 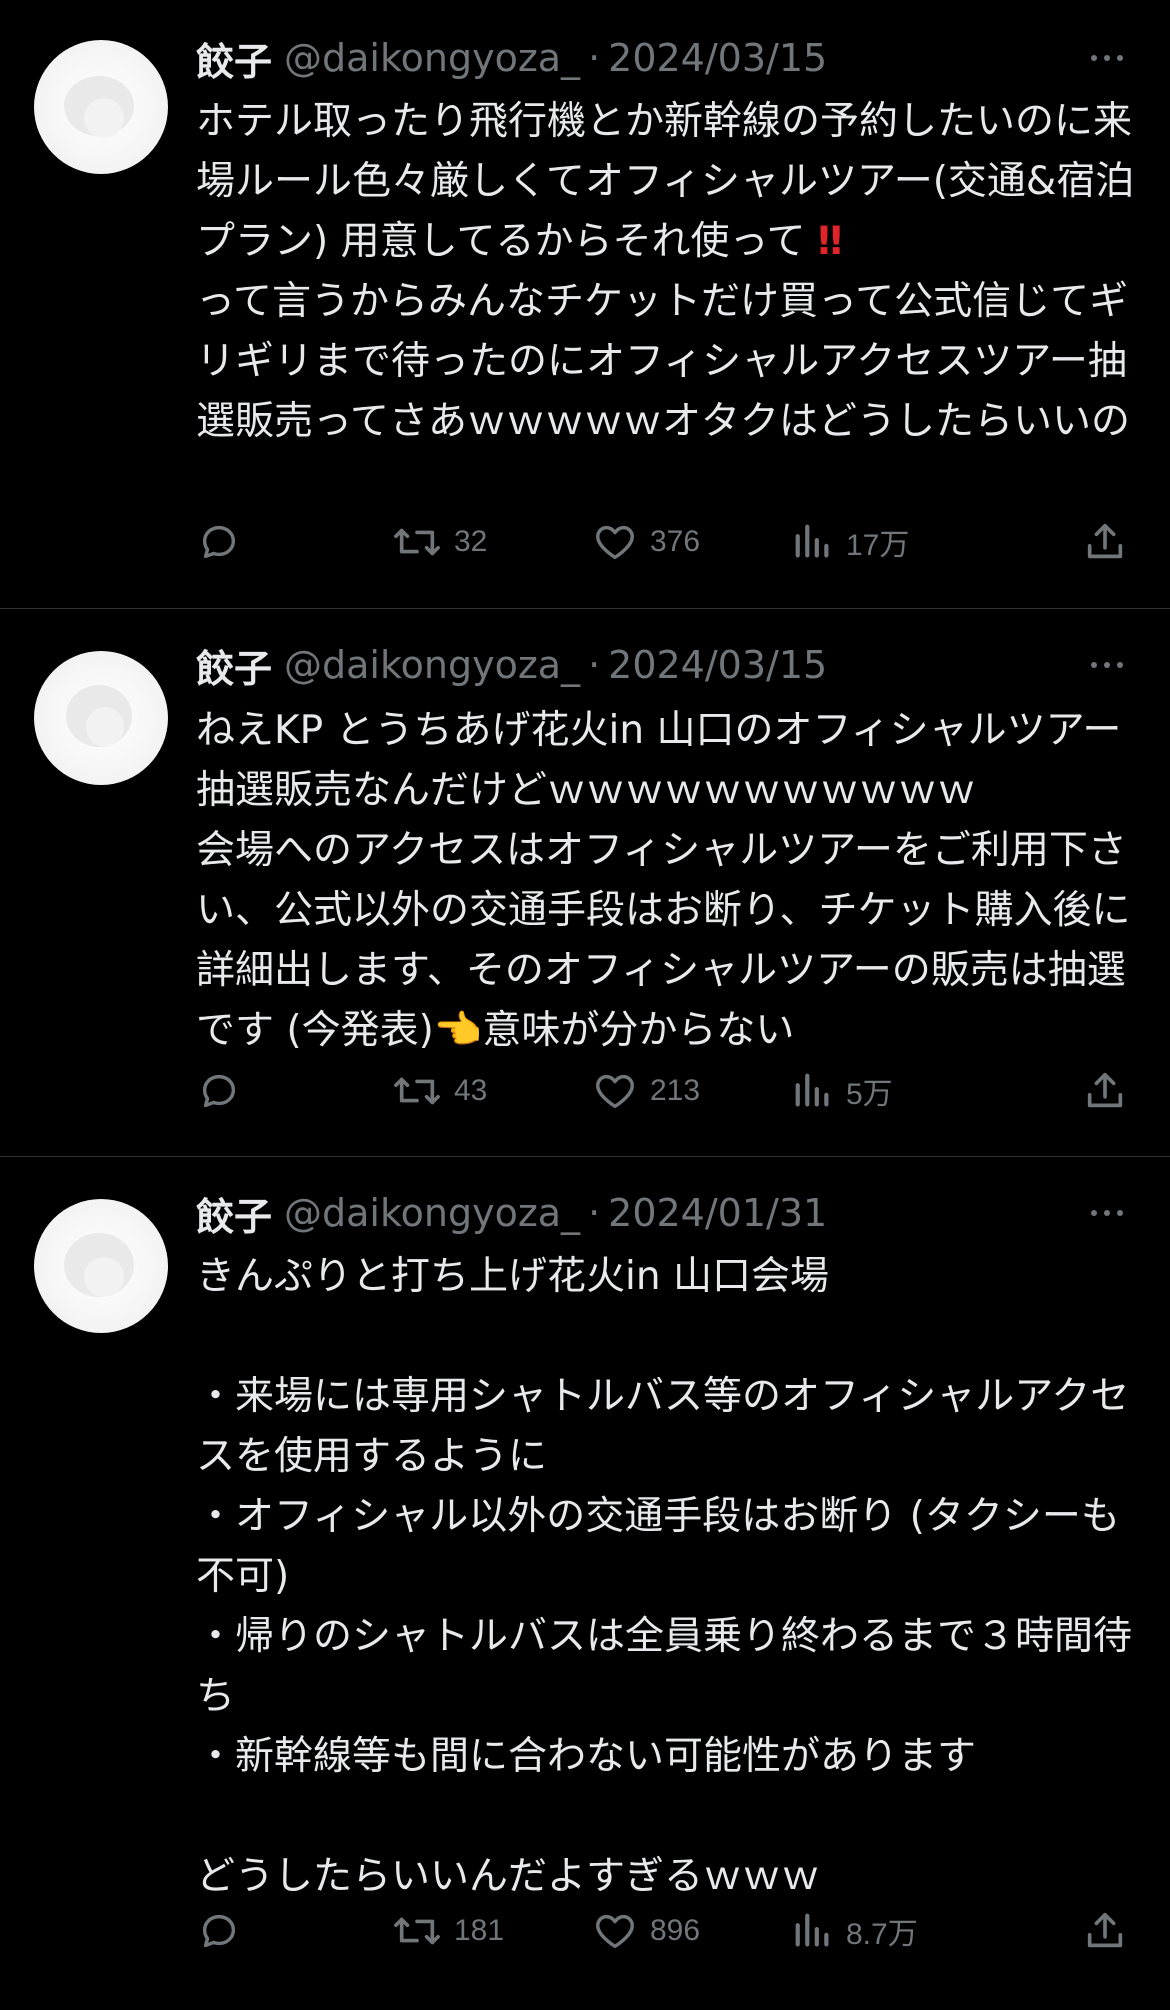 I want to click on action-bar: 43 213 5万, so click(x=666, y=1091).